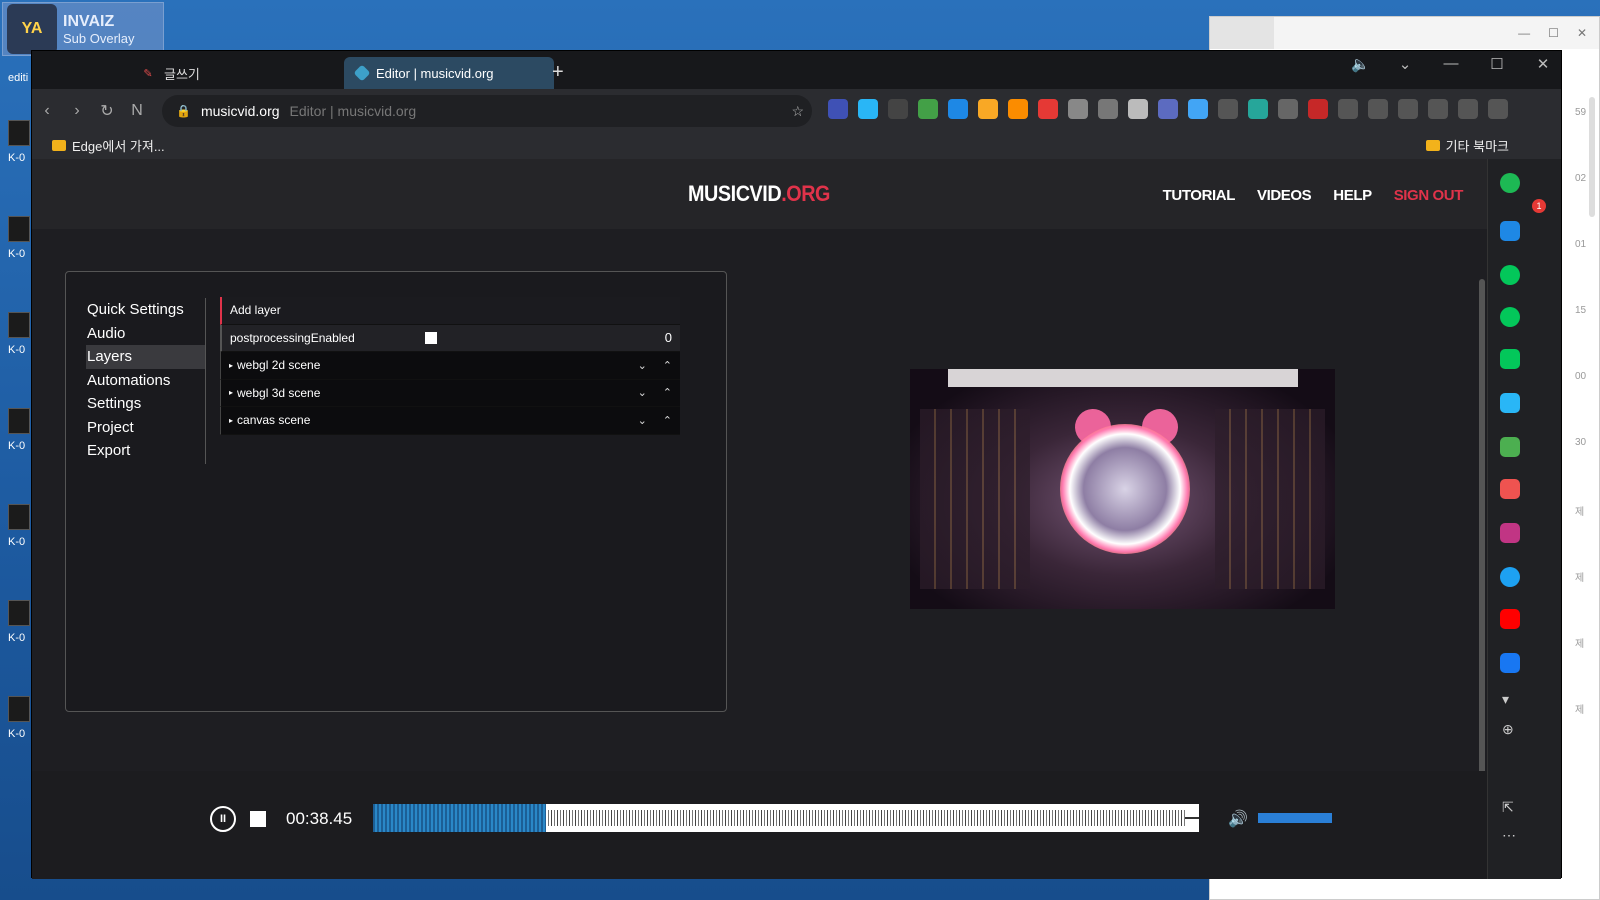 The width and height of the screenshot is (1600, 900). What do you see at coordinates (1498, 109) in the screenshot?
I see `more-icon` at bounding box center [1498, 109].